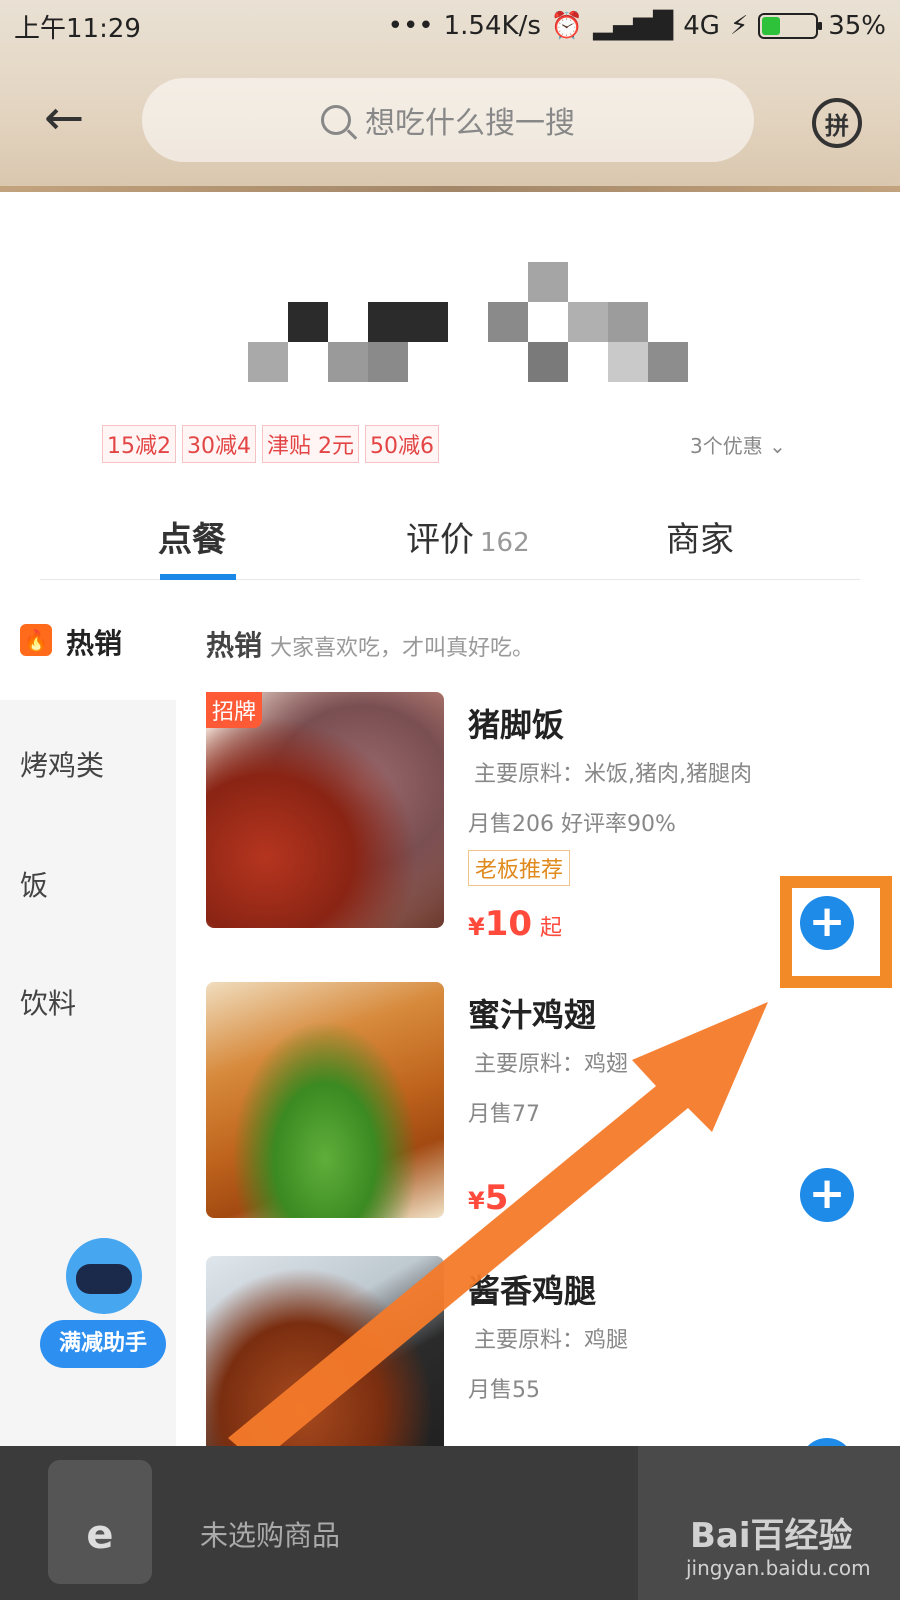 Image resolution: width=900 pixels, height=1600 pixels. I want to click on add-to-cart-button: +, so click(827, 1195).